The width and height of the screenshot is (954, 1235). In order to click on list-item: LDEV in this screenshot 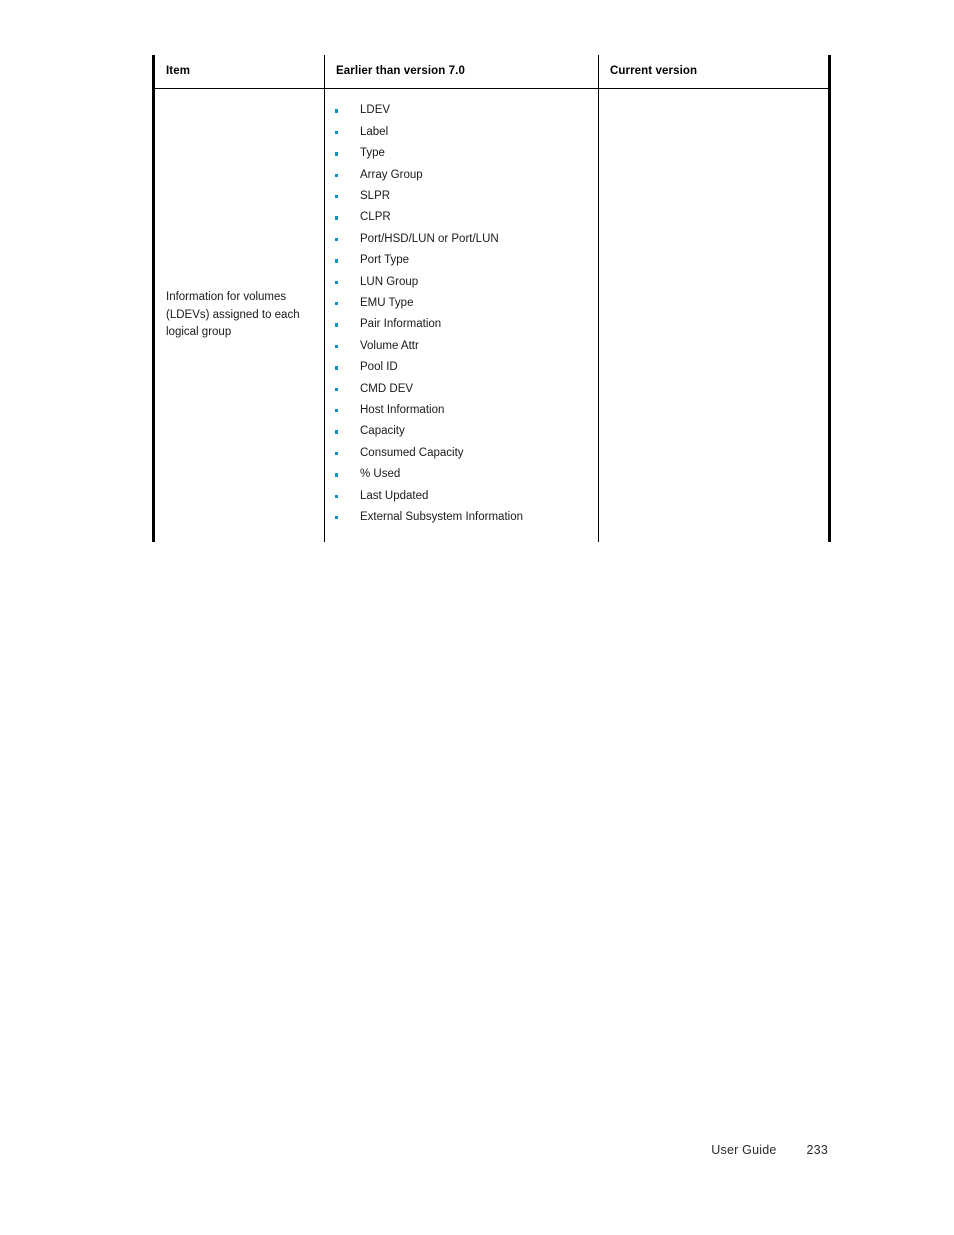, I will do `click(461, 110)`.